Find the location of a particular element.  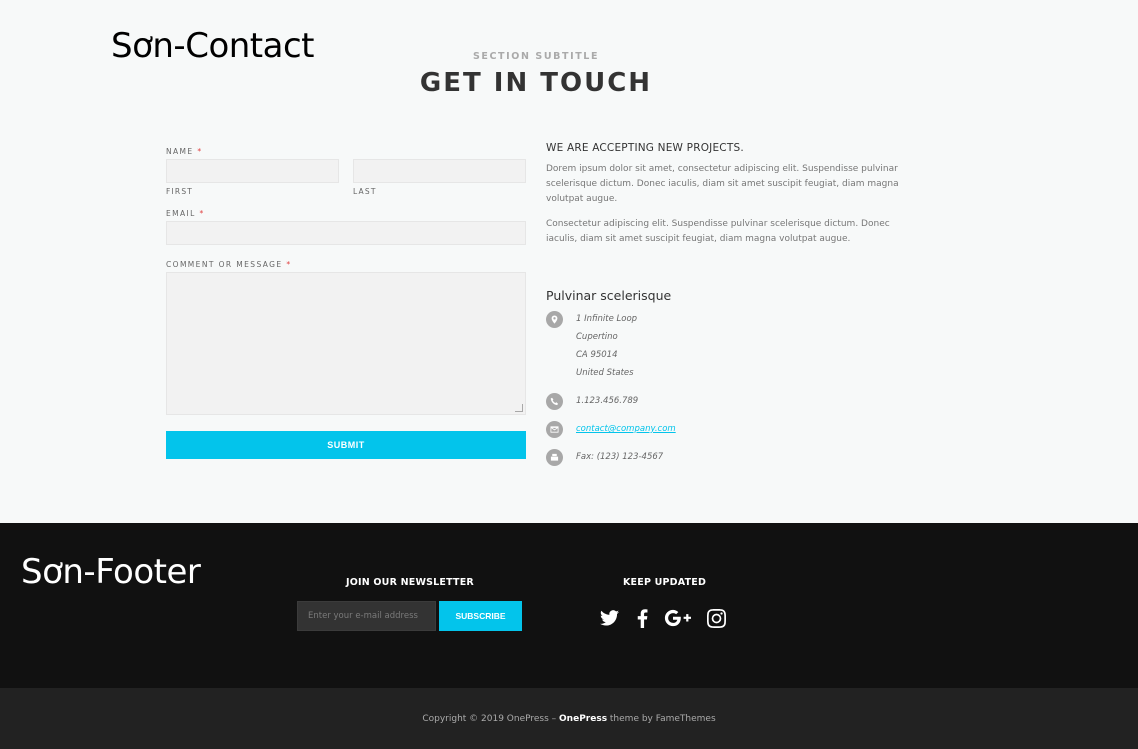

copyright-prefix: Copyright © 2019 OnePress – is located at coordinates (491, 718).